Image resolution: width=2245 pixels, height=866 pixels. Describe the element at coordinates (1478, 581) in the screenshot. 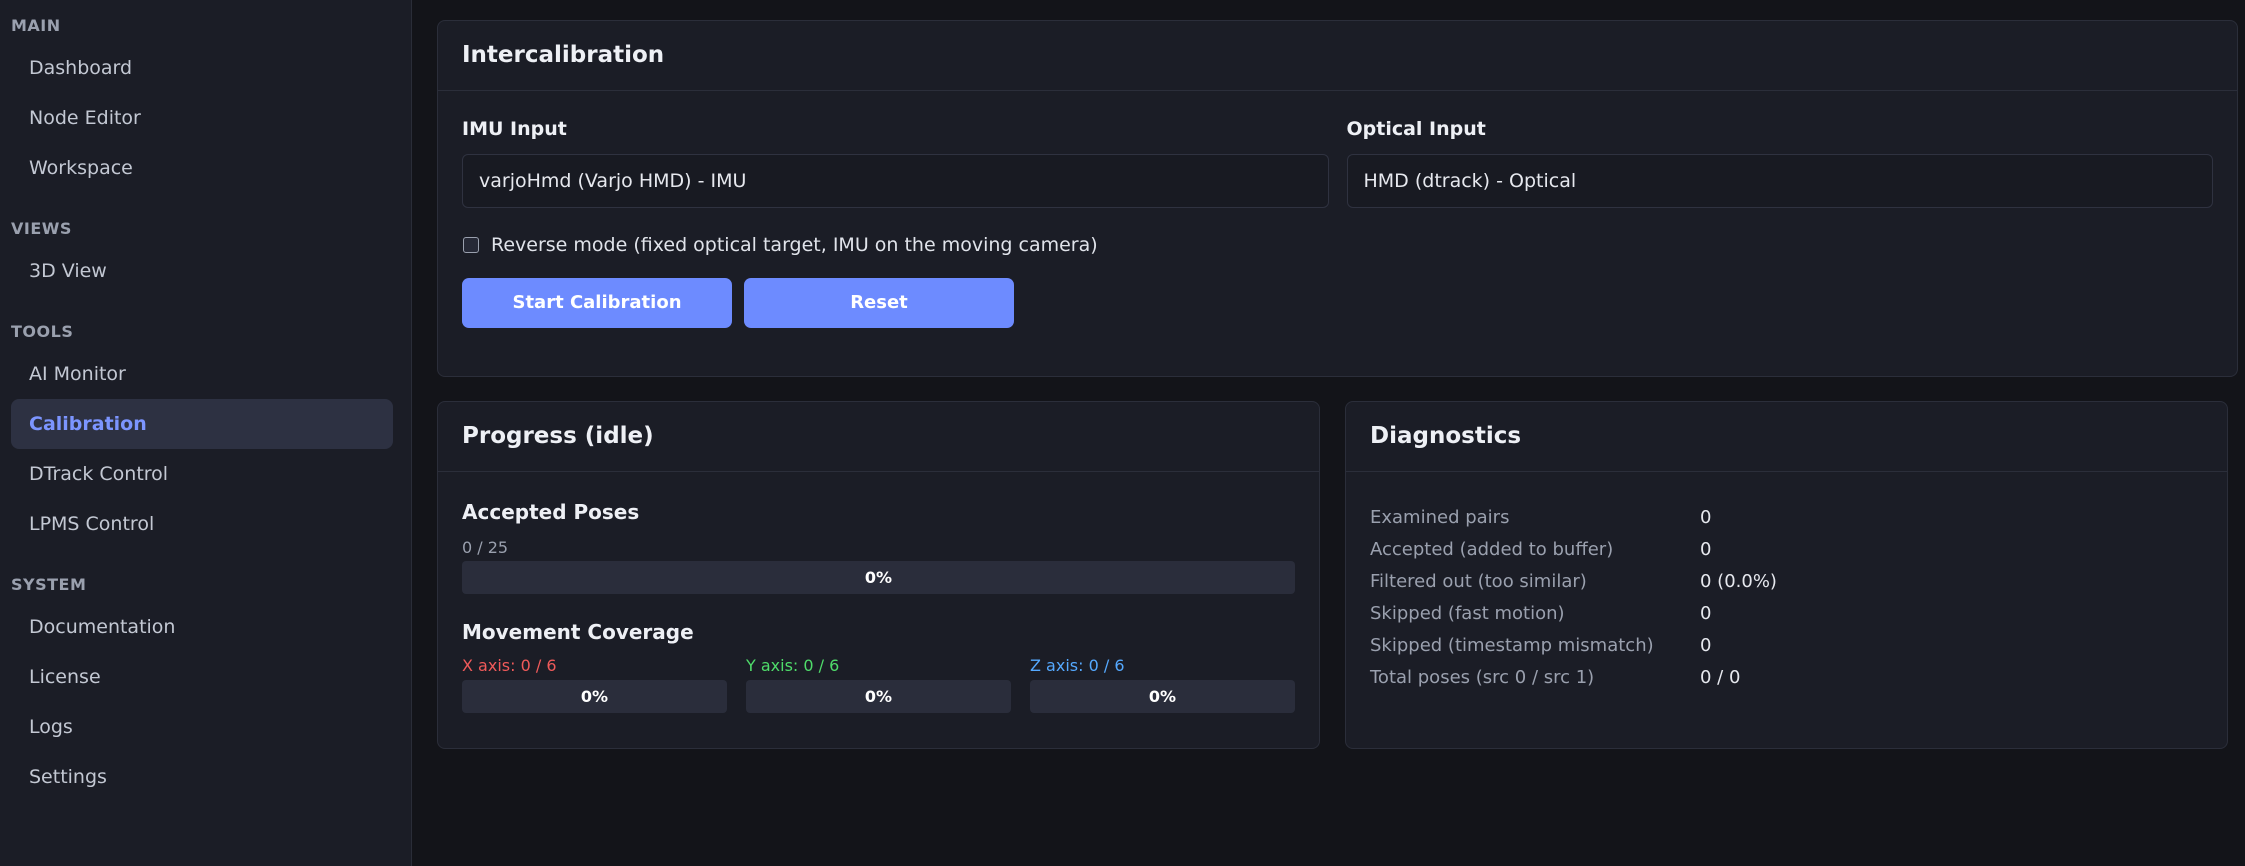

I see `diagnostics-key: Filtered out (too similar)` at that location.